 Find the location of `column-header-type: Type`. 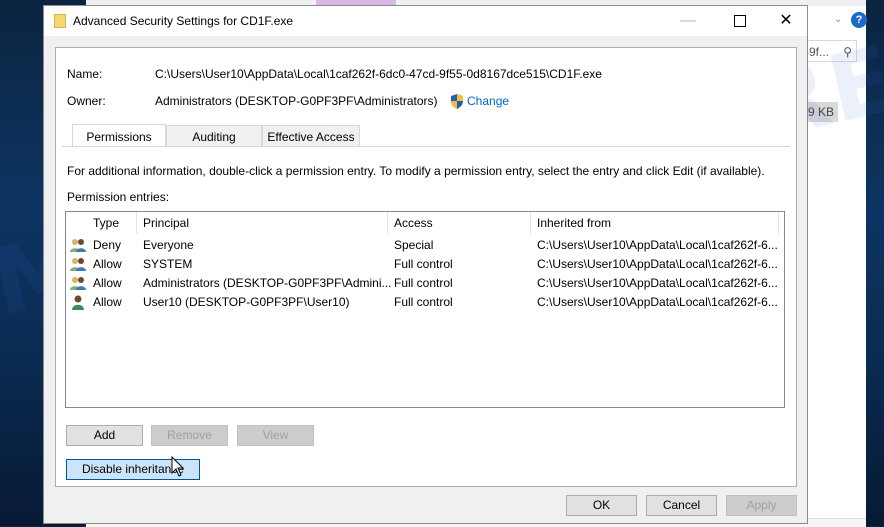

column-header-type: Type is located at coordinates (106, 223).